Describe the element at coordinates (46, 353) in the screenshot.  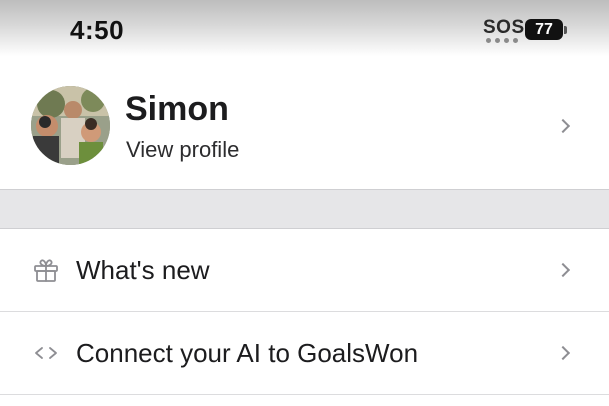
I see `code-icon` at that location.